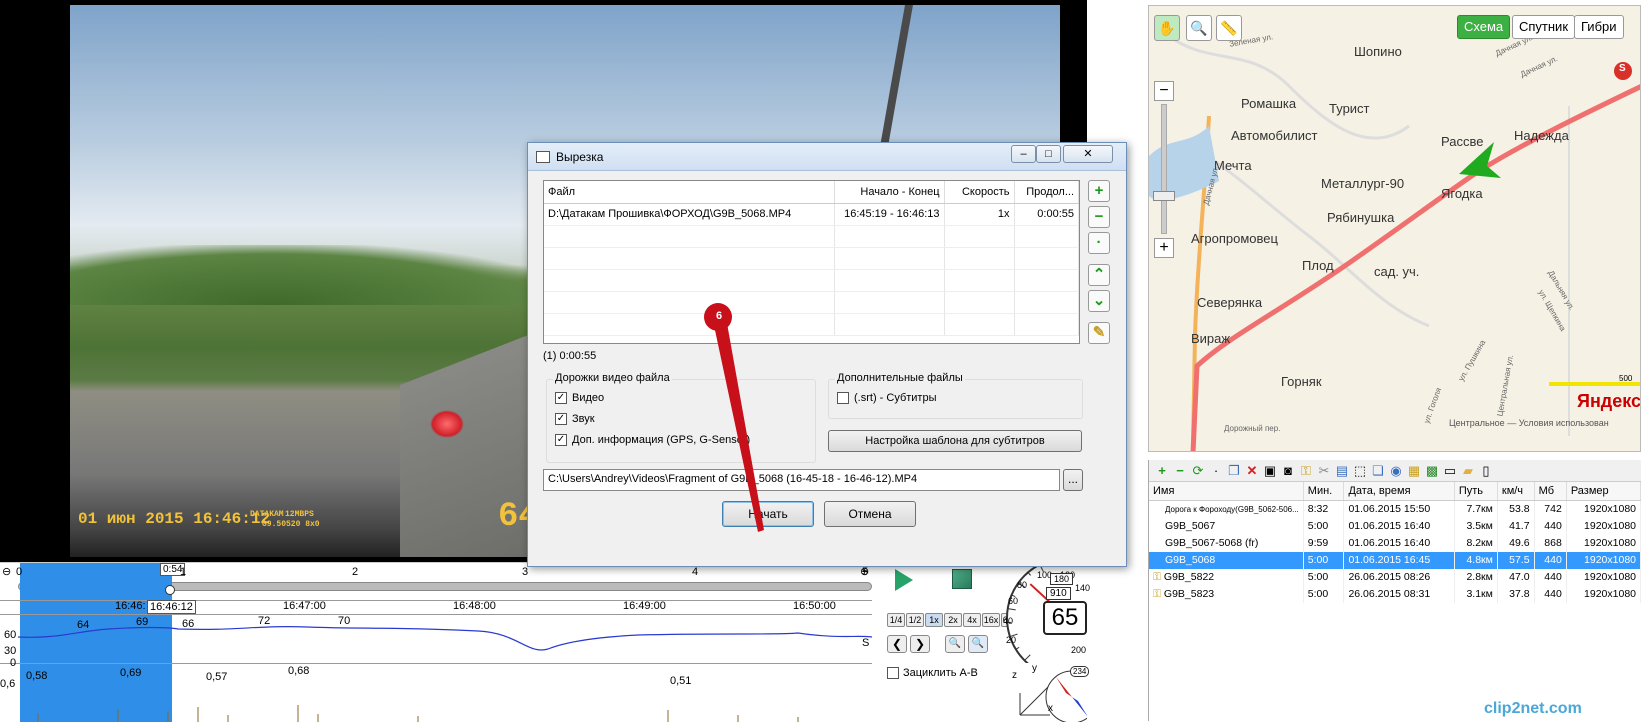 The width and height of the screenshot is (1641, 722). I want to click on map-footer: Центральное — Условия использован, so click(1529, 423).